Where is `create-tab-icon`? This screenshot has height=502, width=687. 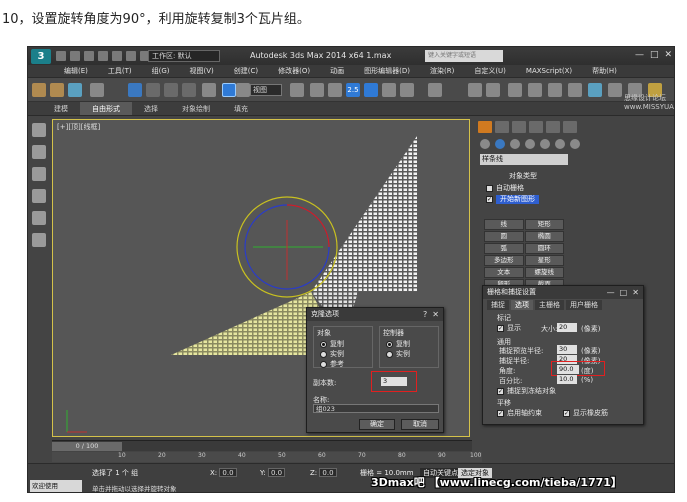
create-tab-icon is located at coordinates (485, 127).